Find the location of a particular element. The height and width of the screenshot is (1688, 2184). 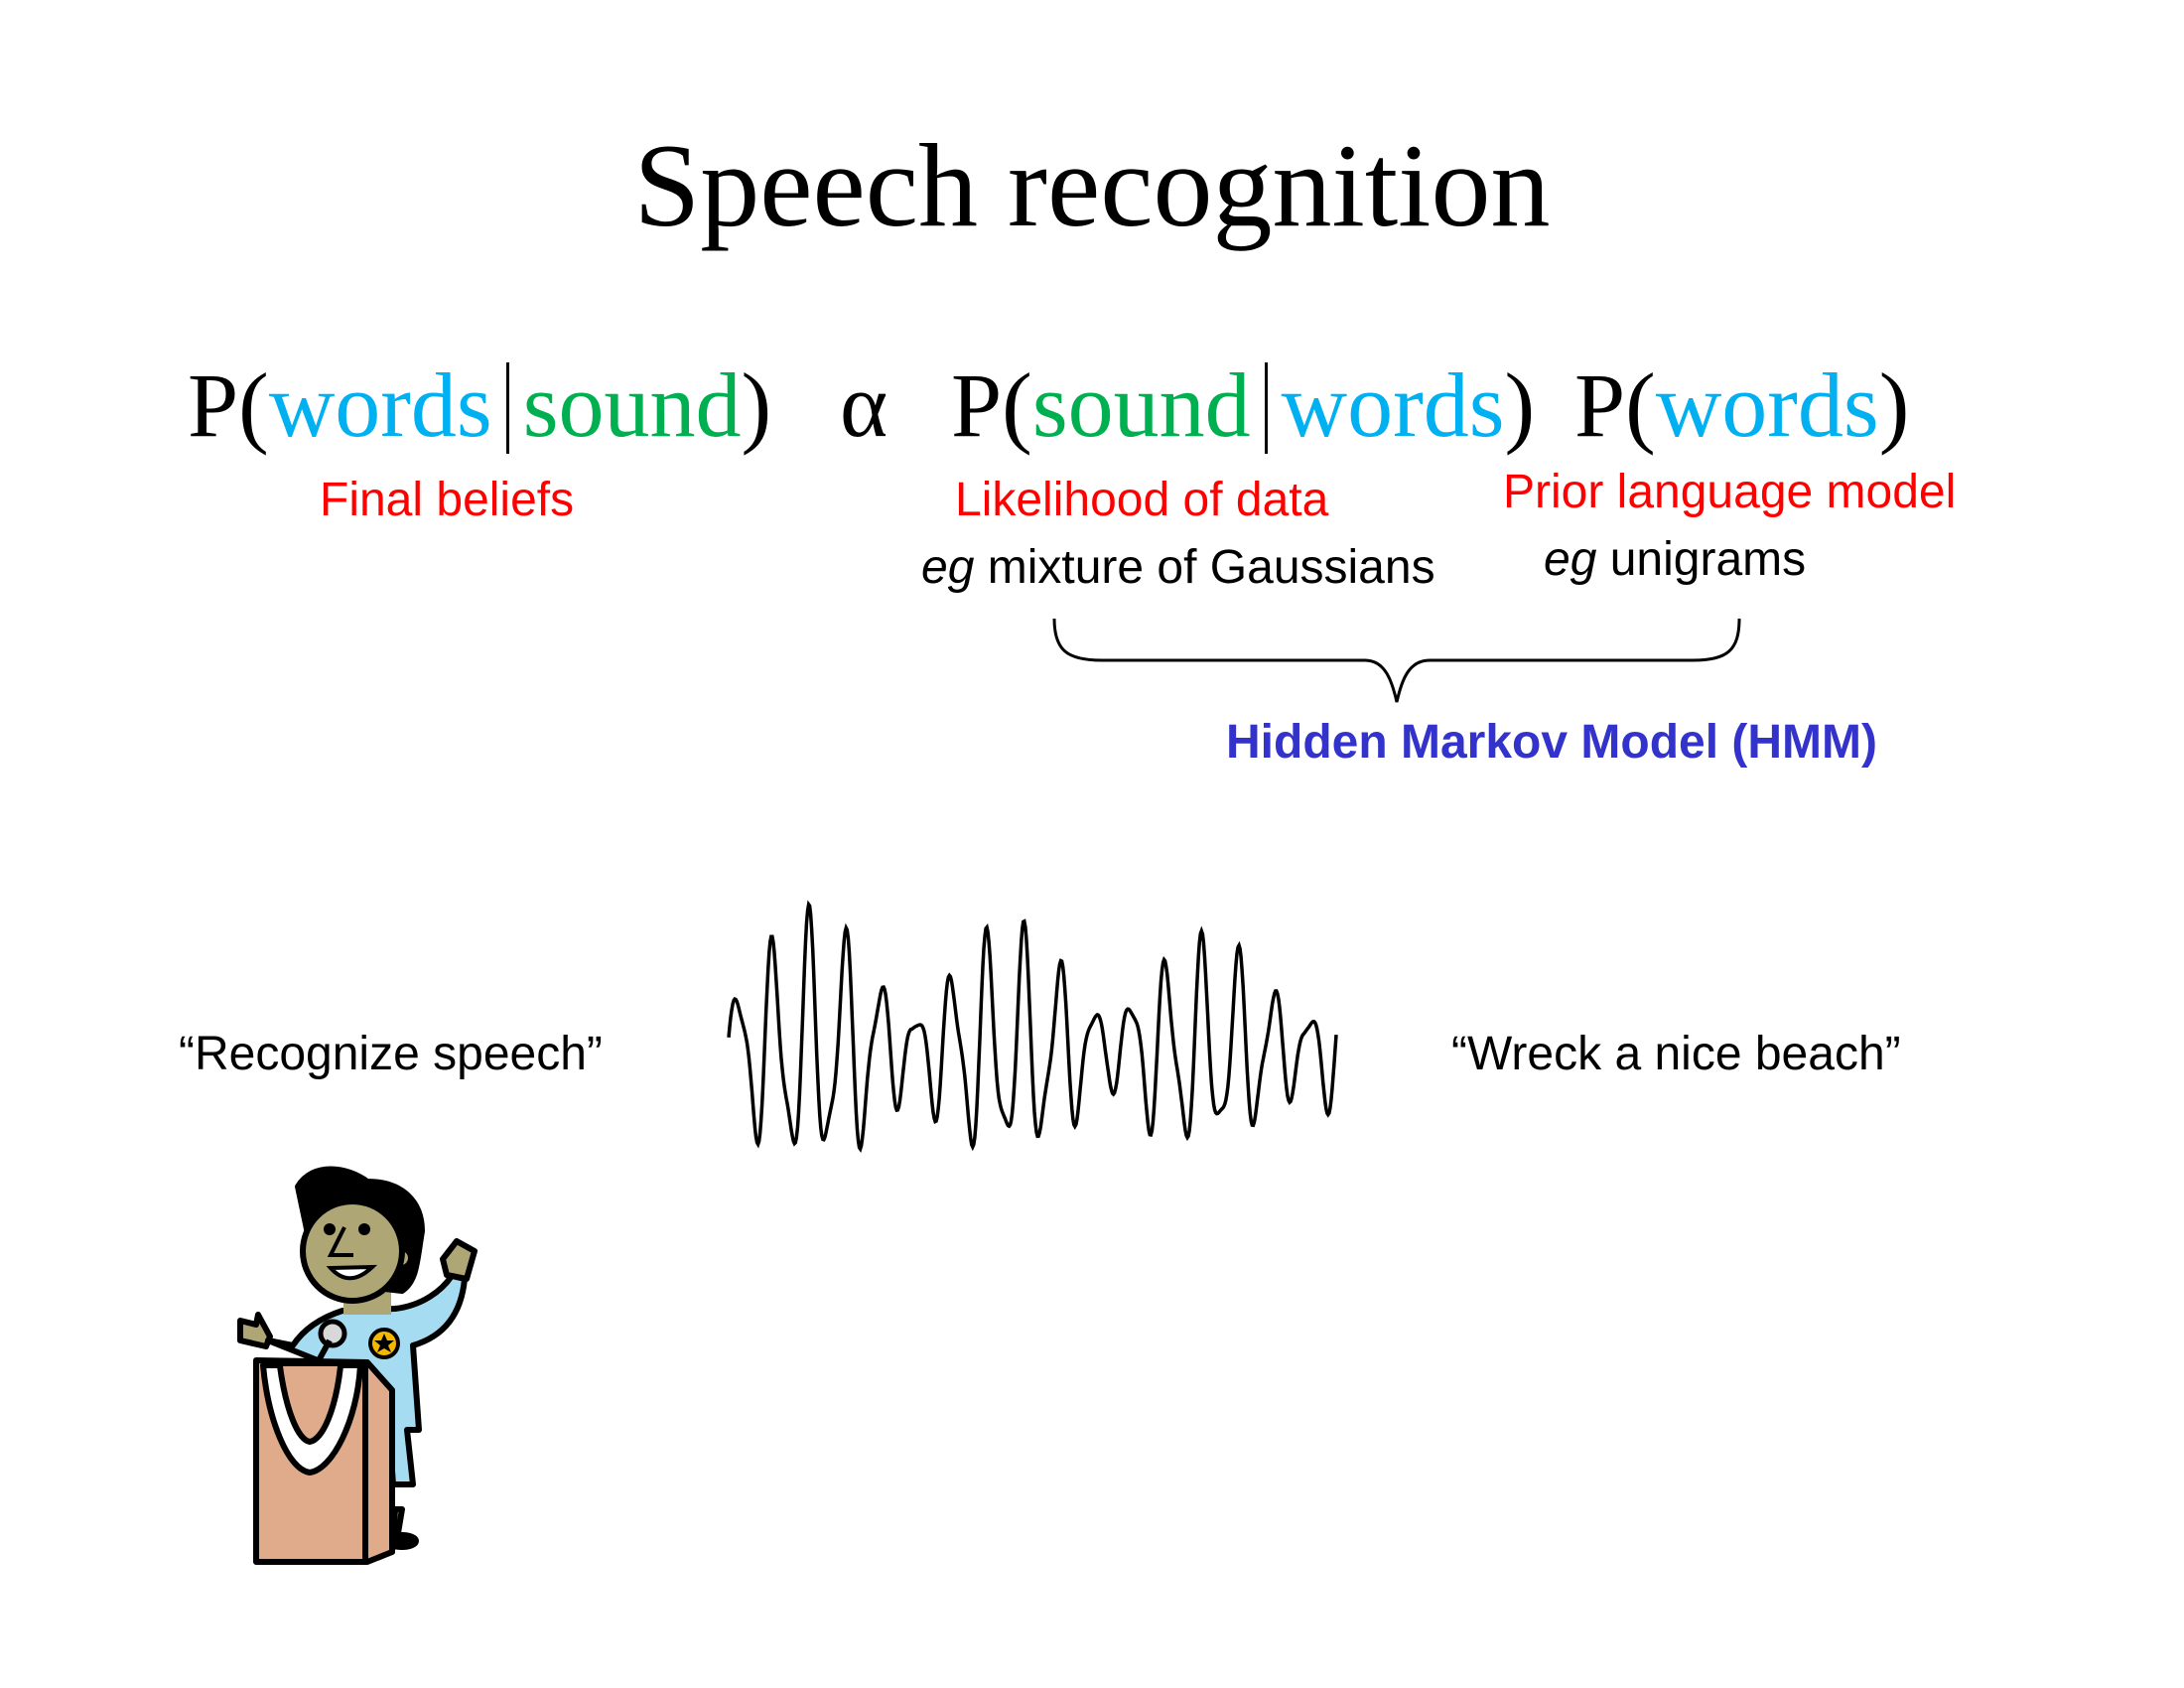

example-text: mixture of Gaussians is located at coordinates (1204, 567).